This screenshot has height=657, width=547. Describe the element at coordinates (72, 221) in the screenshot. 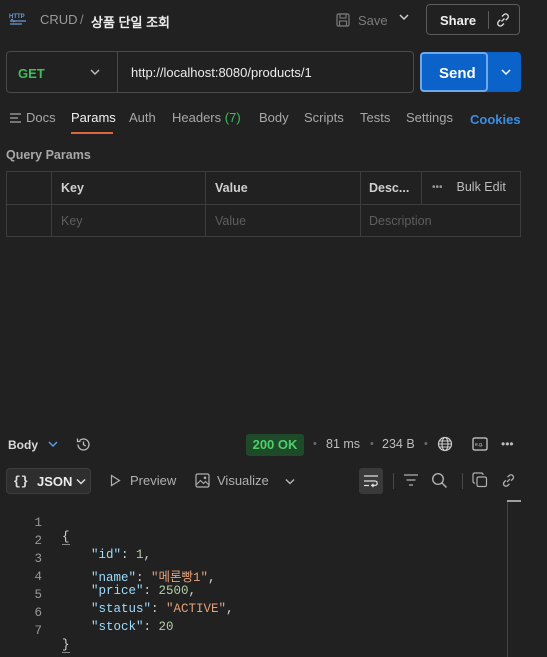

I see `key-input: Key` at that location.